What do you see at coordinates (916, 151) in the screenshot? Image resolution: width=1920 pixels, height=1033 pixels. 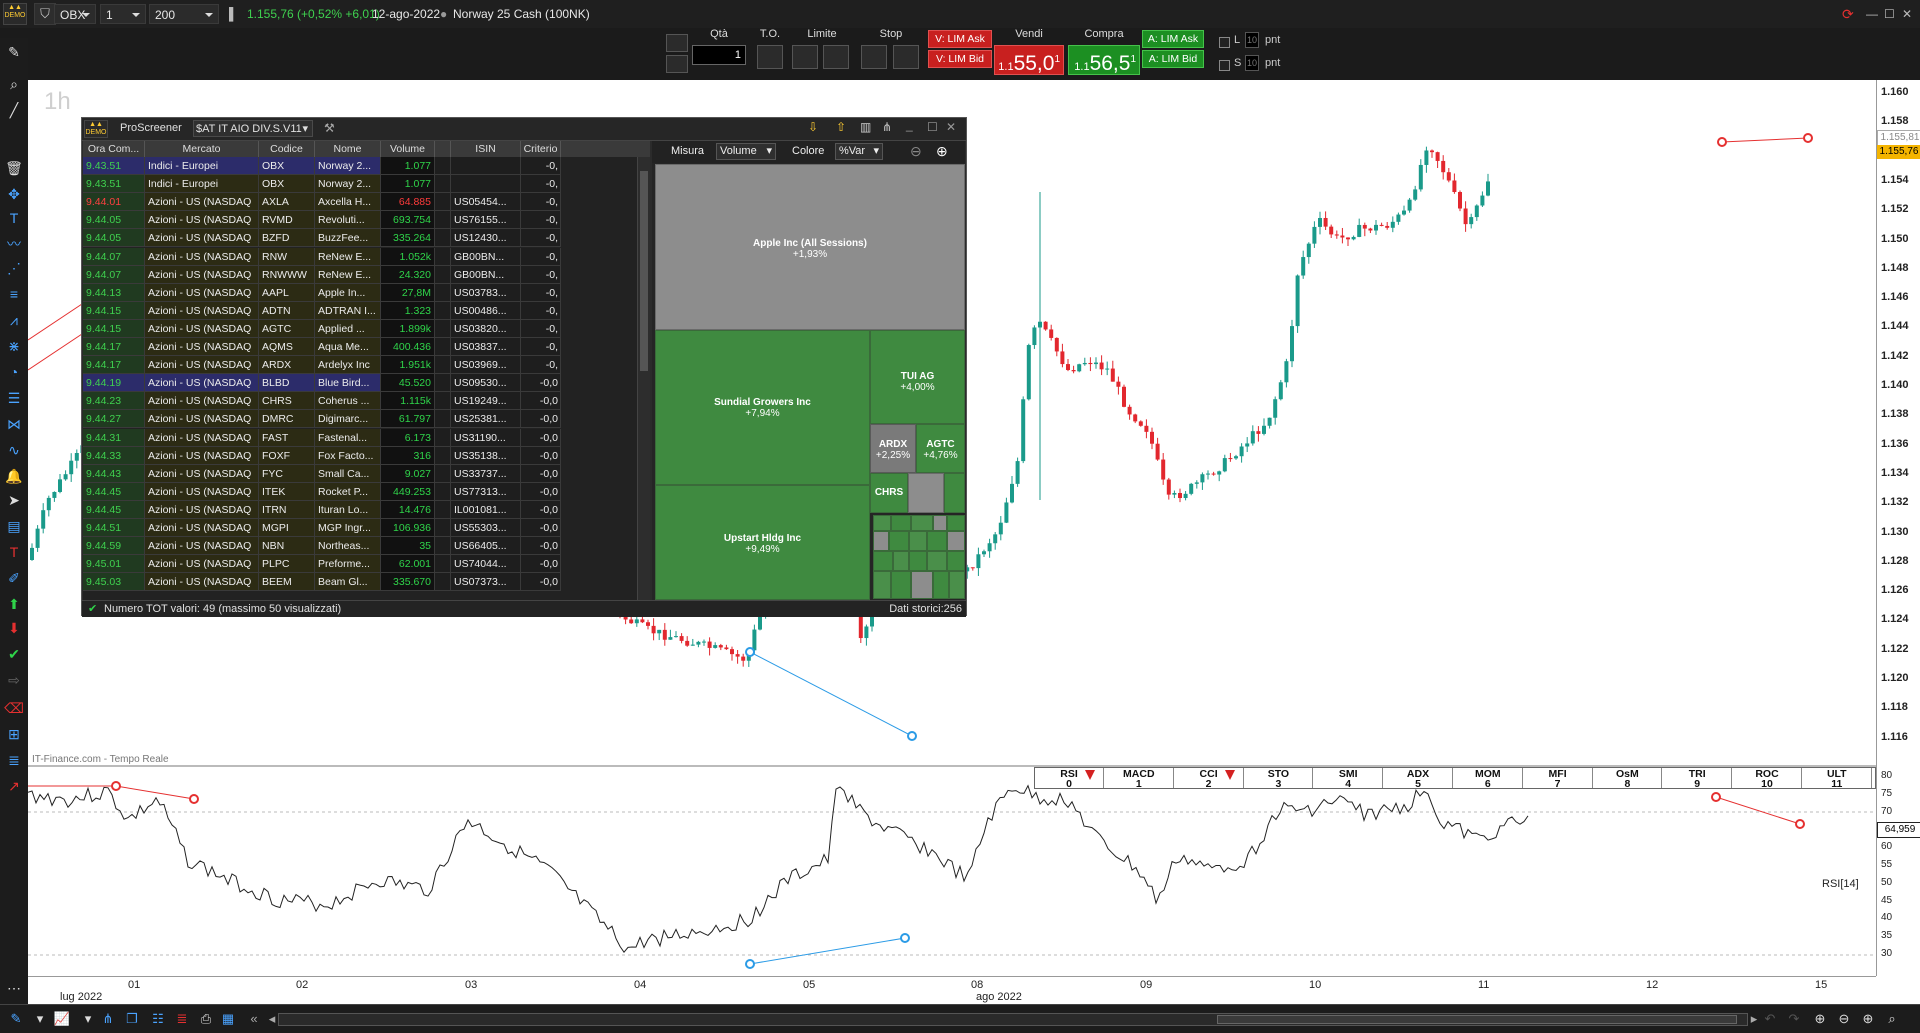 I see `zoom-out-icon: ⊖` at bounding box center [916, 151].